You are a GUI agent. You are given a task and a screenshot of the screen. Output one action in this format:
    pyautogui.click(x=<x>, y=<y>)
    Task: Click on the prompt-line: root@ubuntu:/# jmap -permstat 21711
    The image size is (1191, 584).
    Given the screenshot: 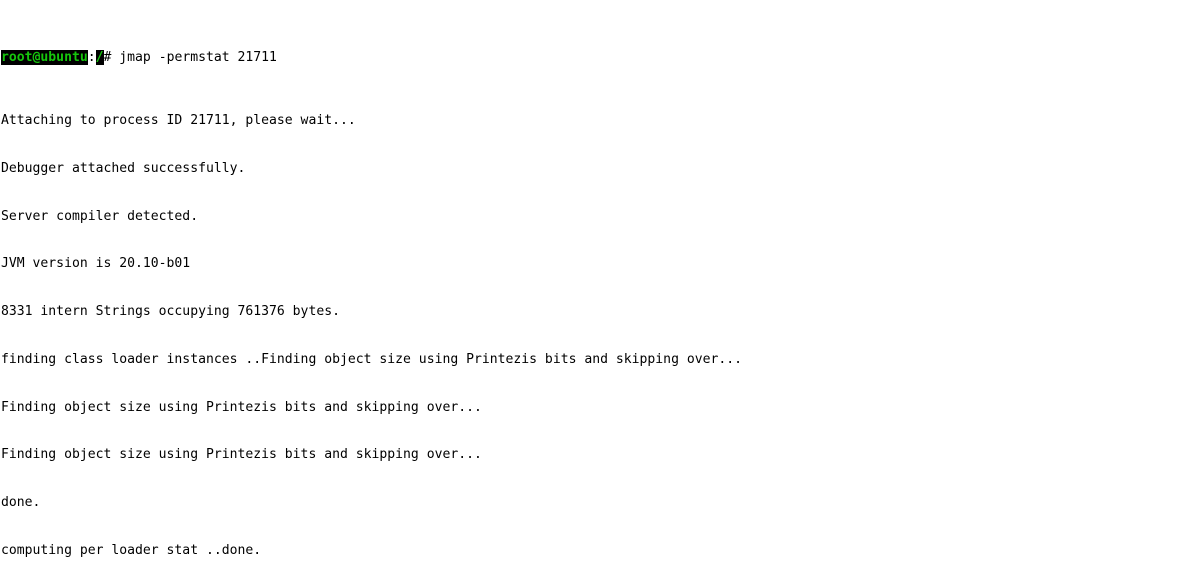 What is the action you would take?
    pyautogui.click(x=596, y=57)
    